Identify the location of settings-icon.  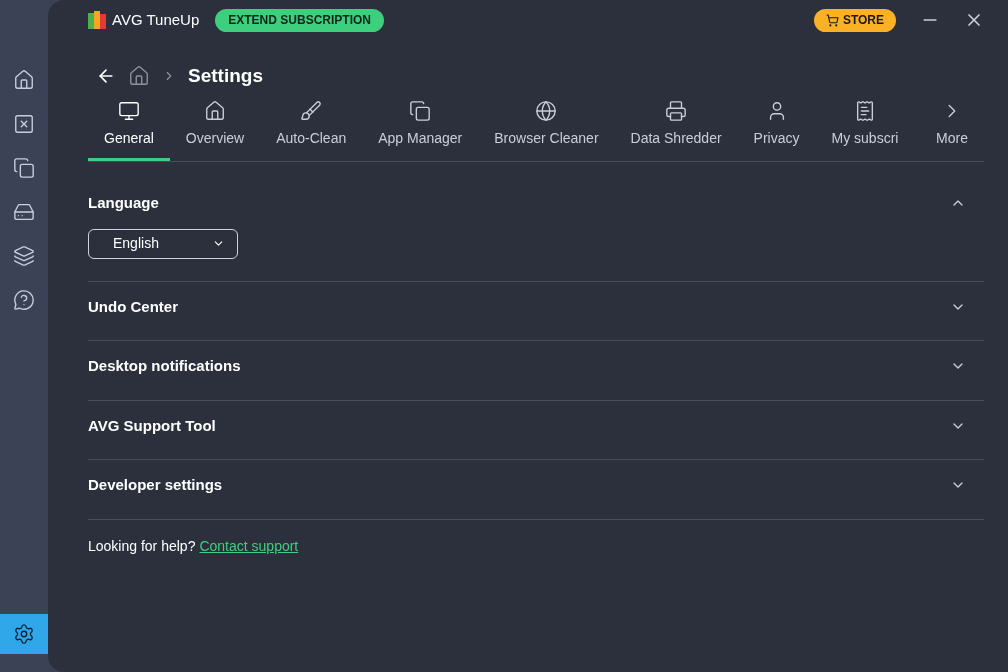
(24, 634).